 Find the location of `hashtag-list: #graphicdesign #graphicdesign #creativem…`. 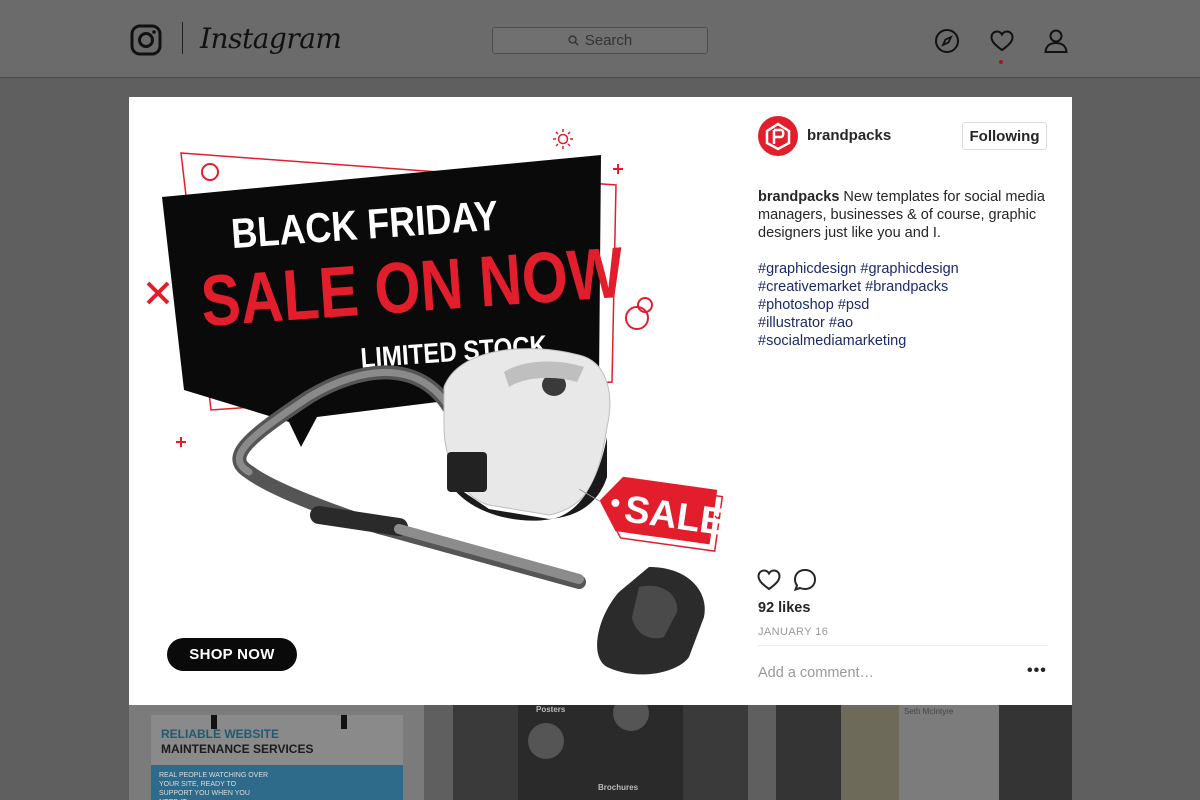

hashtag-list: #graphicdesign #graphicdesign #creativem… is located at coordinates (908, 305).